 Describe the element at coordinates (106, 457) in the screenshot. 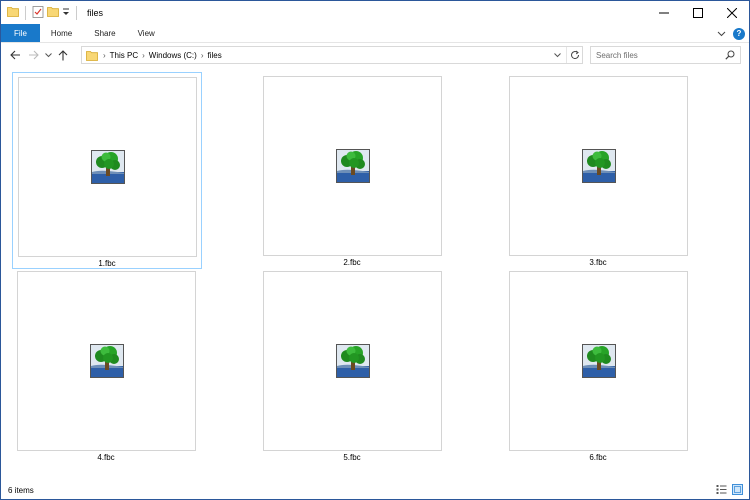

I see `file-name: 4.fbc` at that location.